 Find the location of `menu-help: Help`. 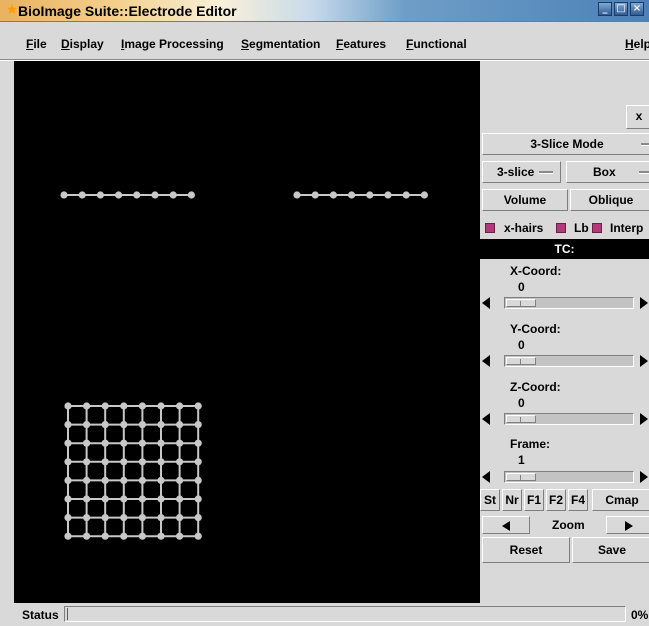

menu-help: Help is located at coordinates (637, 44).